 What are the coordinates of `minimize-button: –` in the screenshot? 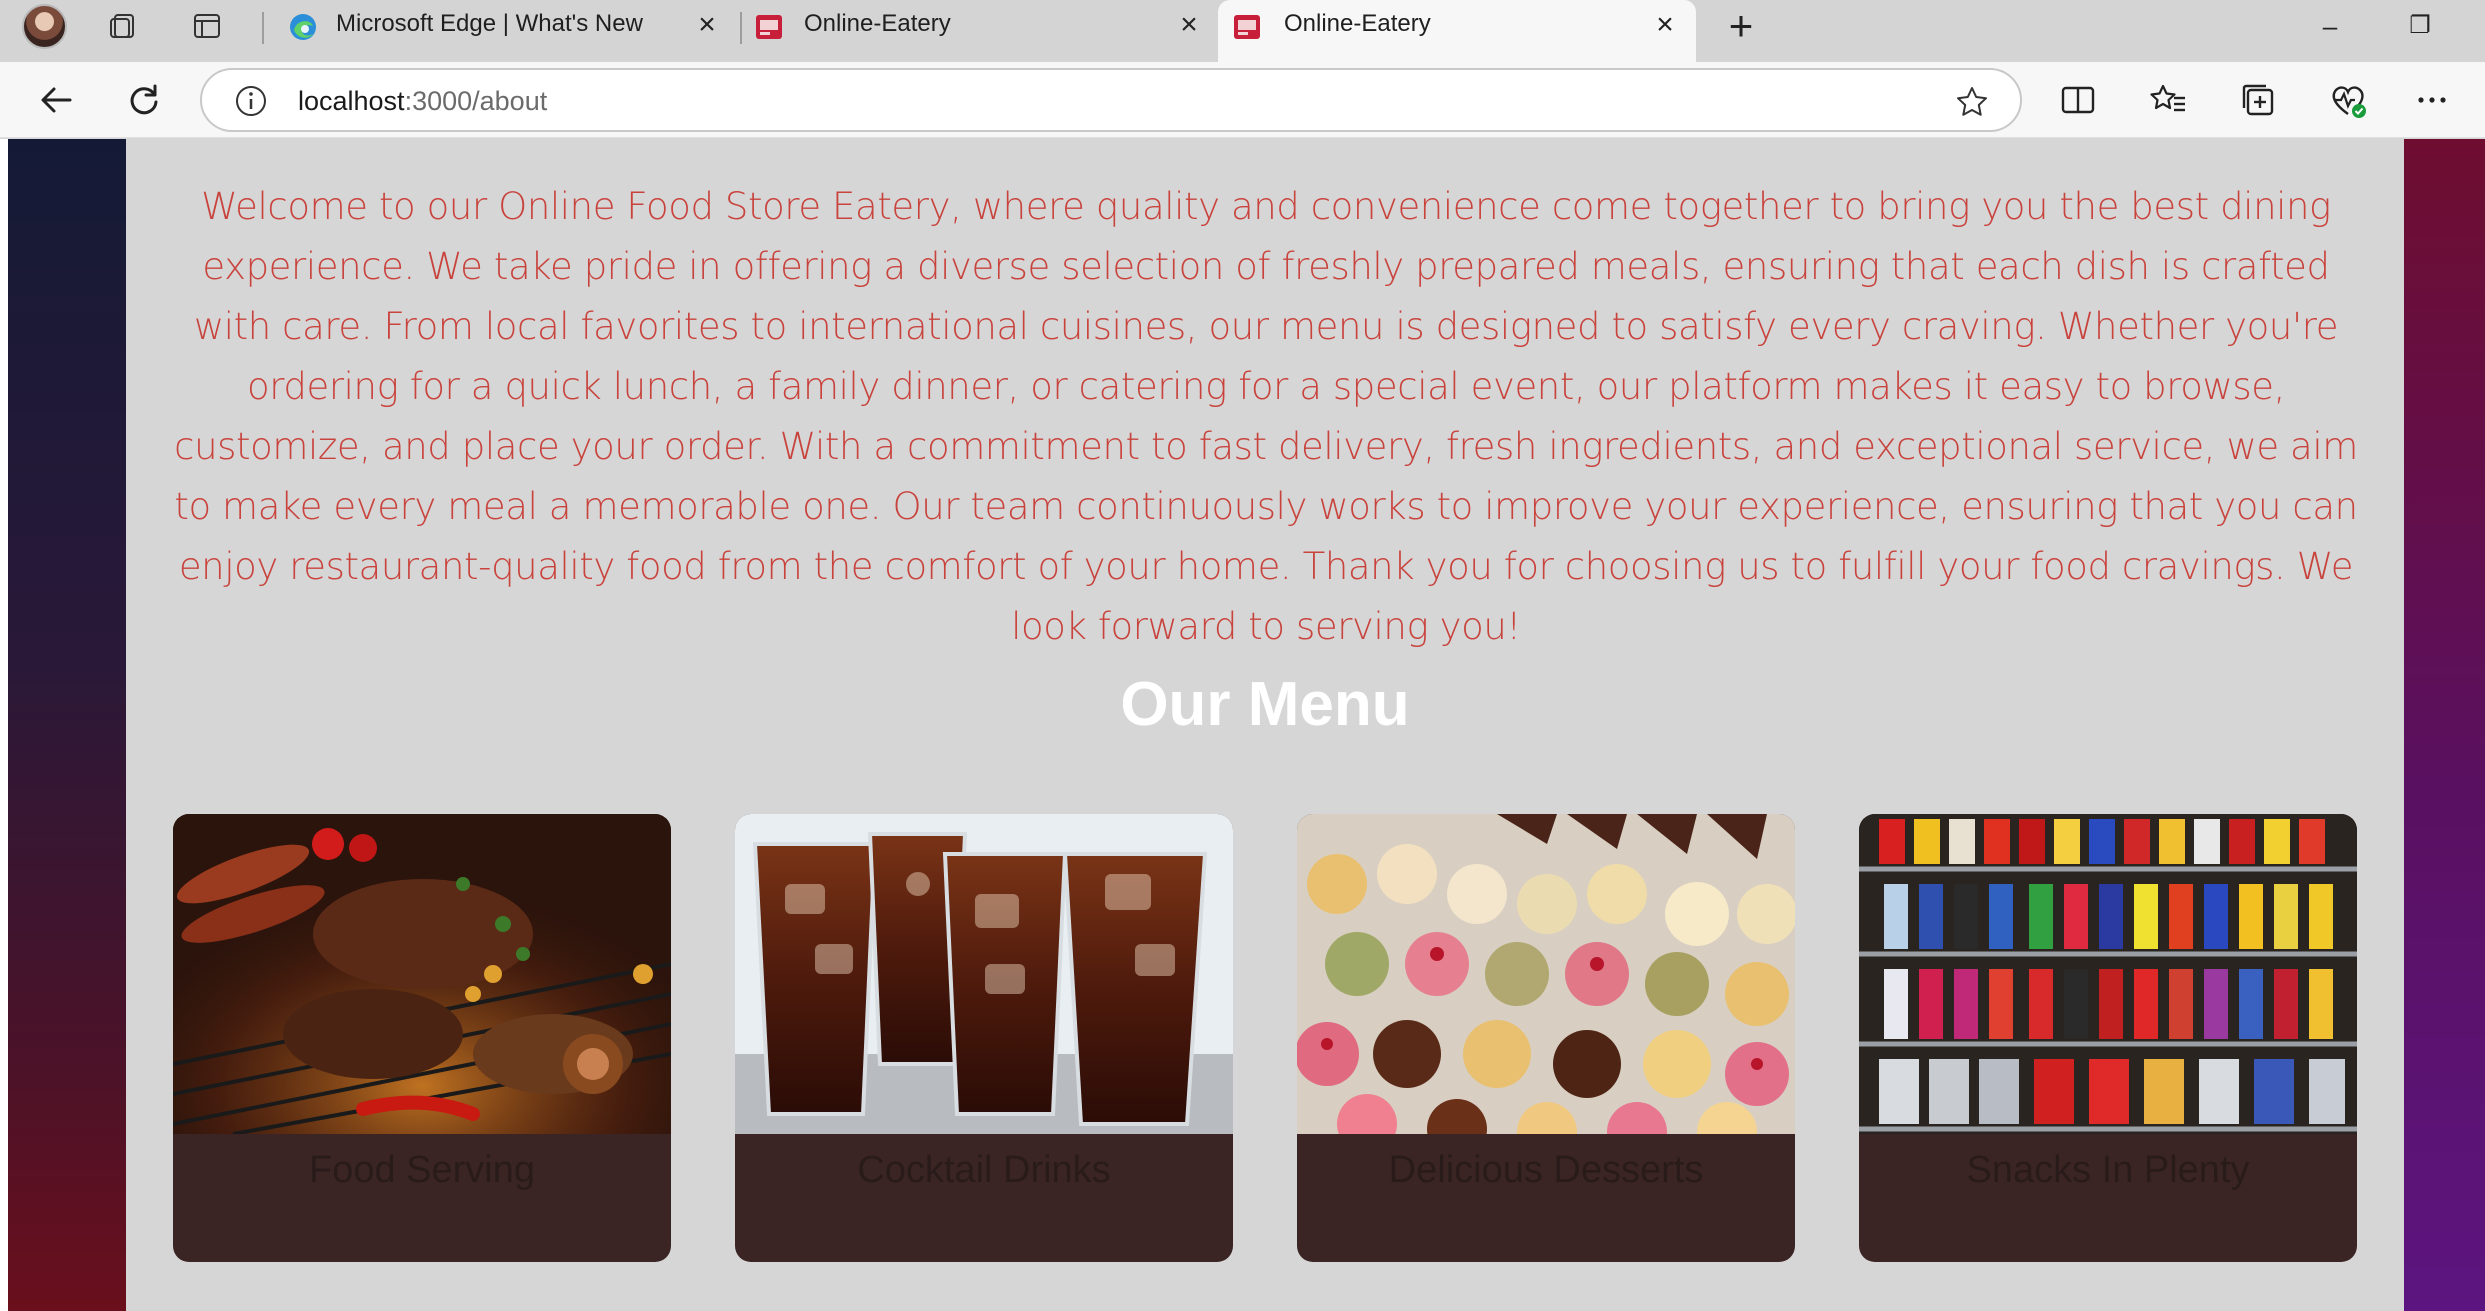 It's located at (2330, 26).